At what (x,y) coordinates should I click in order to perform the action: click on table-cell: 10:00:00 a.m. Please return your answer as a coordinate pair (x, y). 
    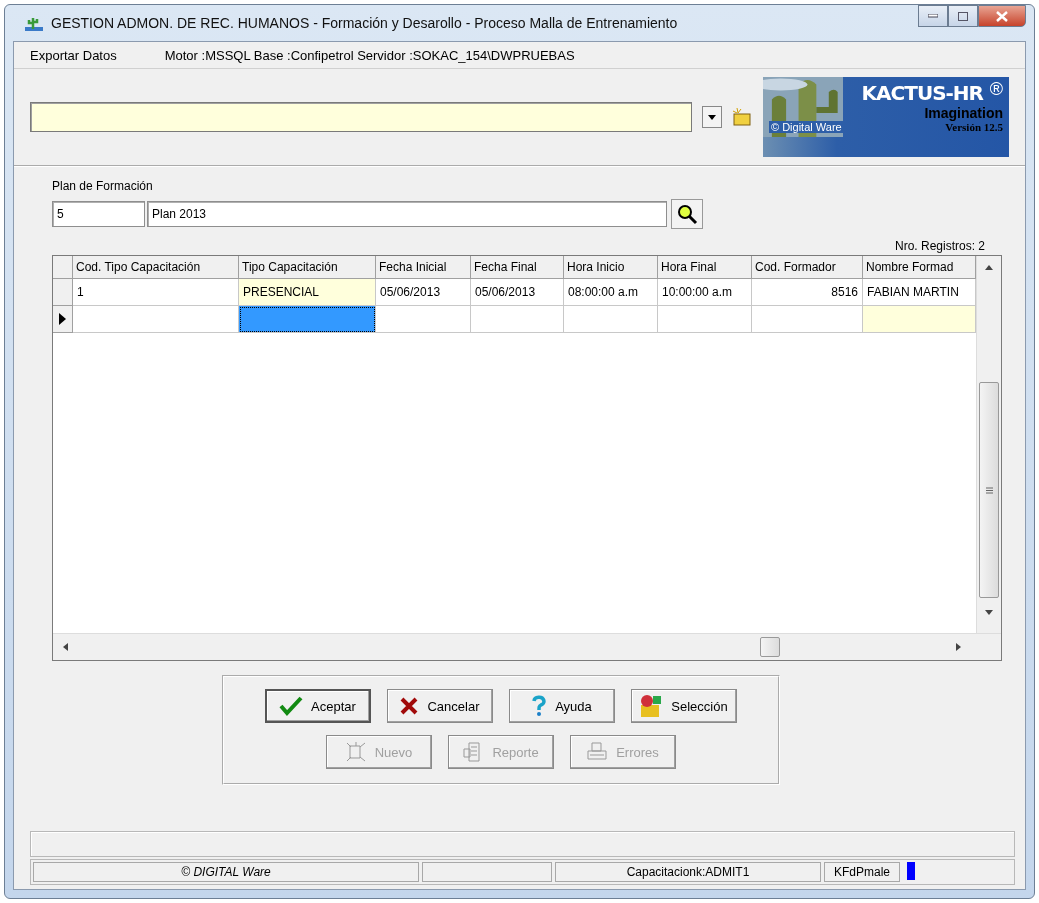
    Looking at the image, I should click on (705, 292).